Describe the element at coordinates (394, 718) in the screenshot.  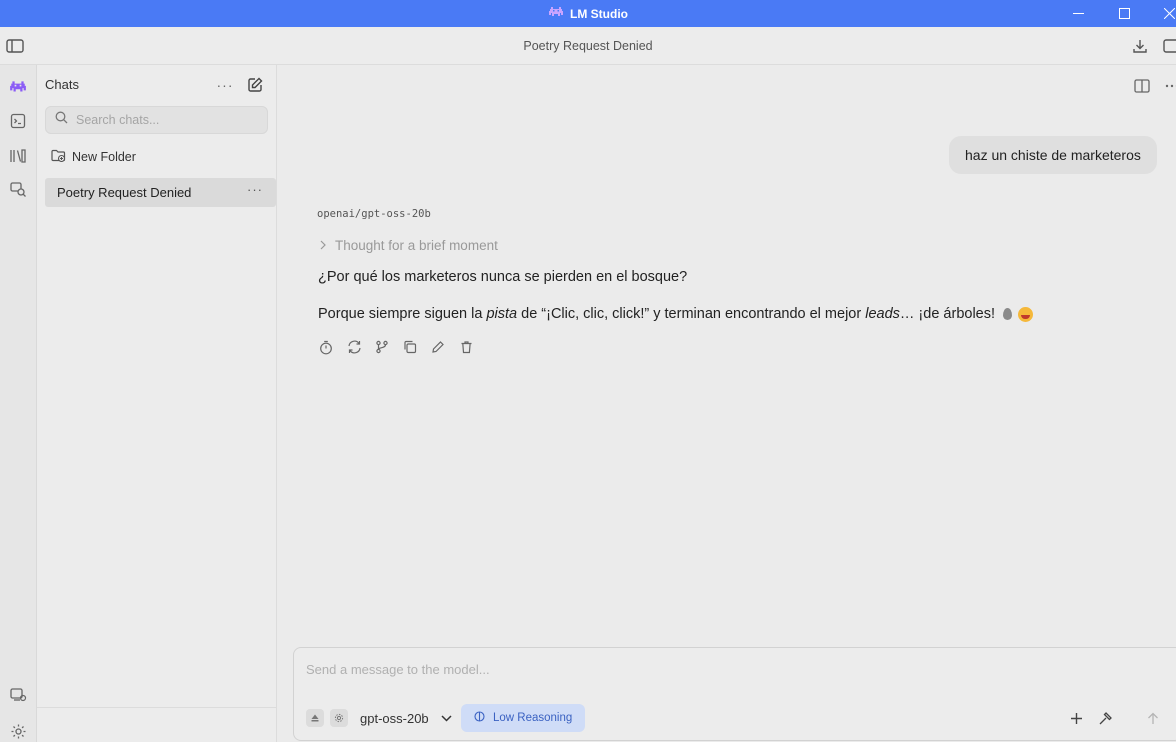
I see `selected-model-label: gpt-oss-20b` at that location.